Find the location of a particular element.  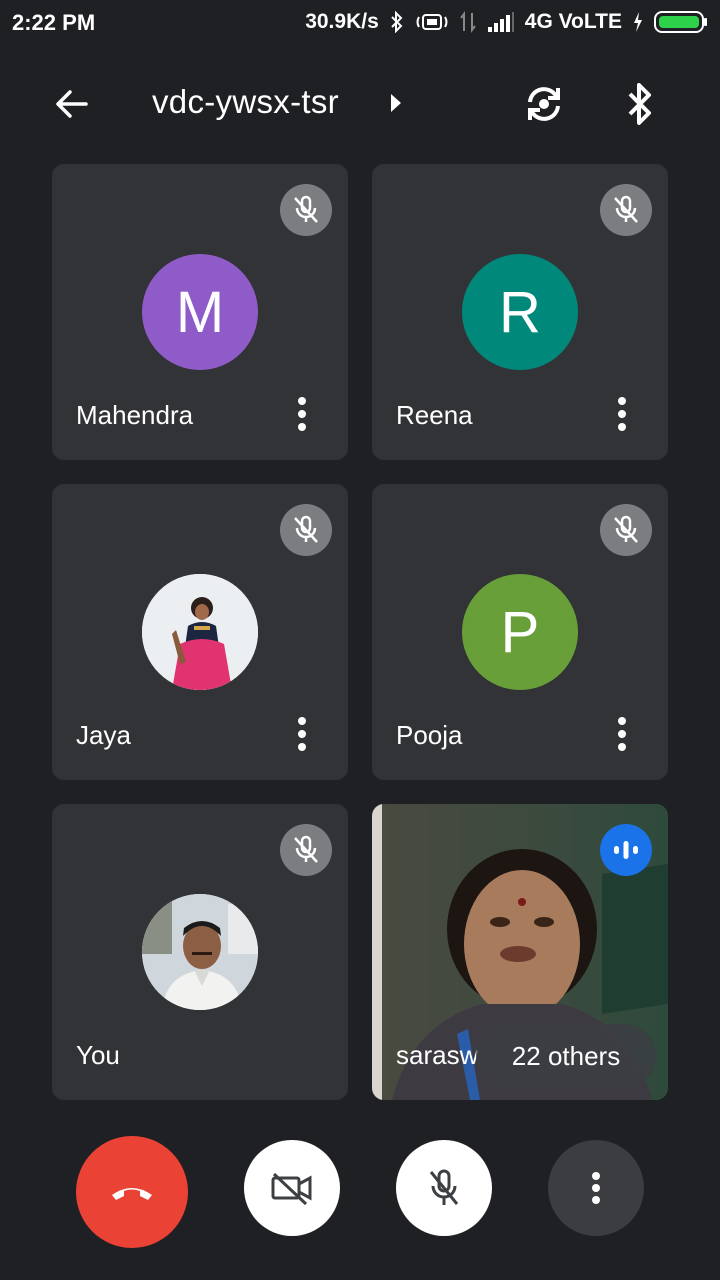

others-count-button: 22 others is located at coordinates (566, 1056).